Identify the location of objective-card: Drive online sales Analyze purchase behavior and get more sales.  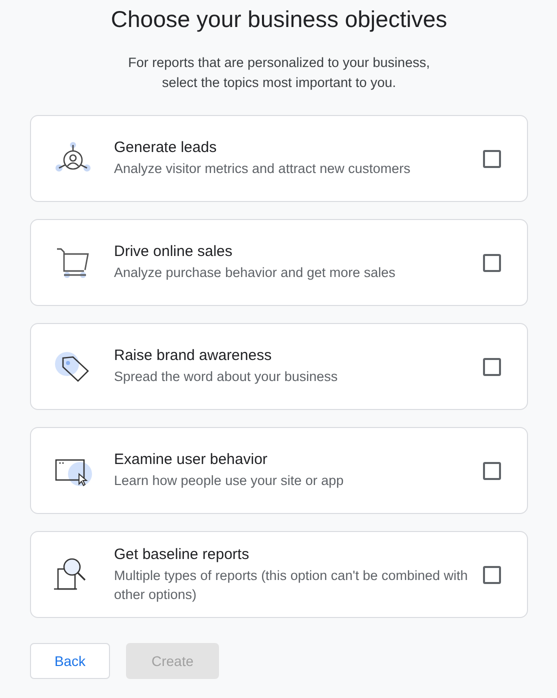
(279, 262).